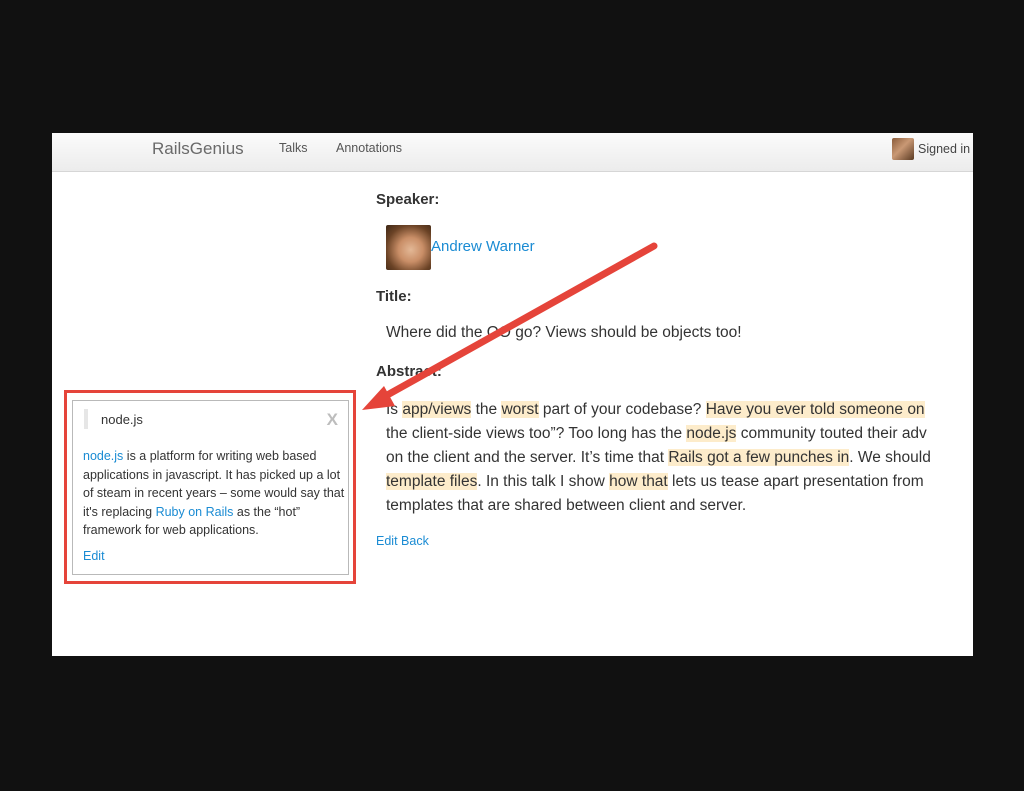 The height and width of the screenshot is (791, 1024). What do you see at coordinates (122, 419) in the screenshot?
I see `annotation-title: node.js` at bounding box center [122, 419].